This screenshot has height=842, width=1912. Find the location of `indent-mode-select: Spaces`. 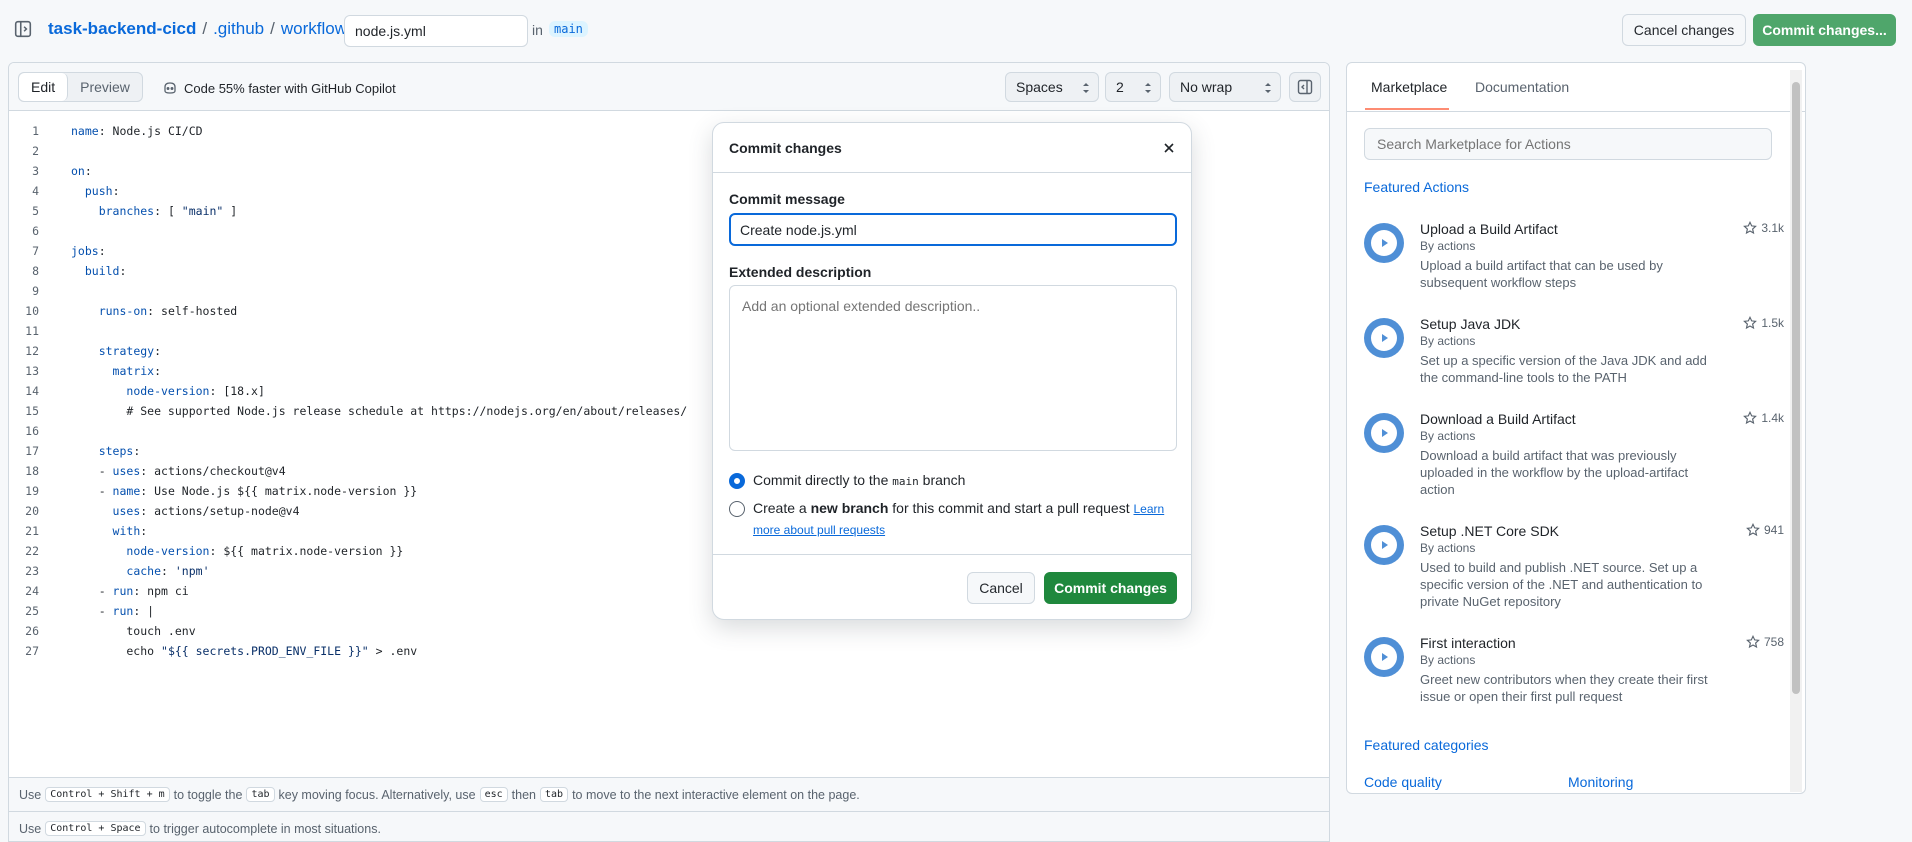

indent-mode-select: Spaces is located at coordinates (1052, 87).